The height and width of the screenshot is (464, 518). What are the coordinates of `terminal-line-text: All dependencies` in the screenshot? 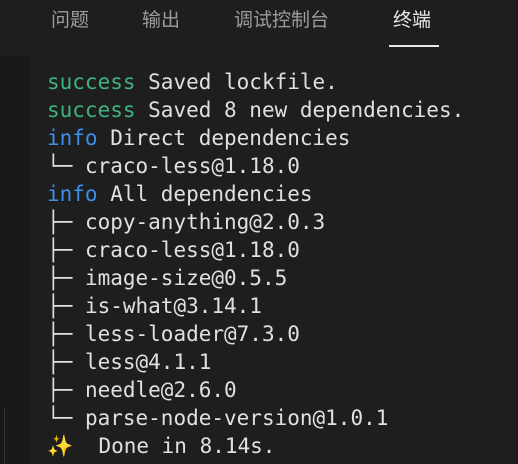 It's located at (205, 194).